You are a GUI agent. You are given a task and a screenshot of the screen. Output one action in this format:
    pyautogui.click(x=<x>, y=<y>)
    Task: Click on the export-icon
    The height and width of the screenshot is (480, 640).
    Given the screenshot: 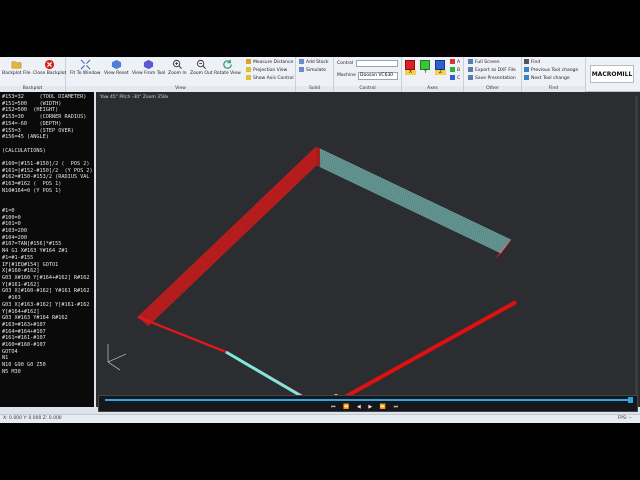 What is the action you would take?
    pyautogui.click(x=470, y=69)
    